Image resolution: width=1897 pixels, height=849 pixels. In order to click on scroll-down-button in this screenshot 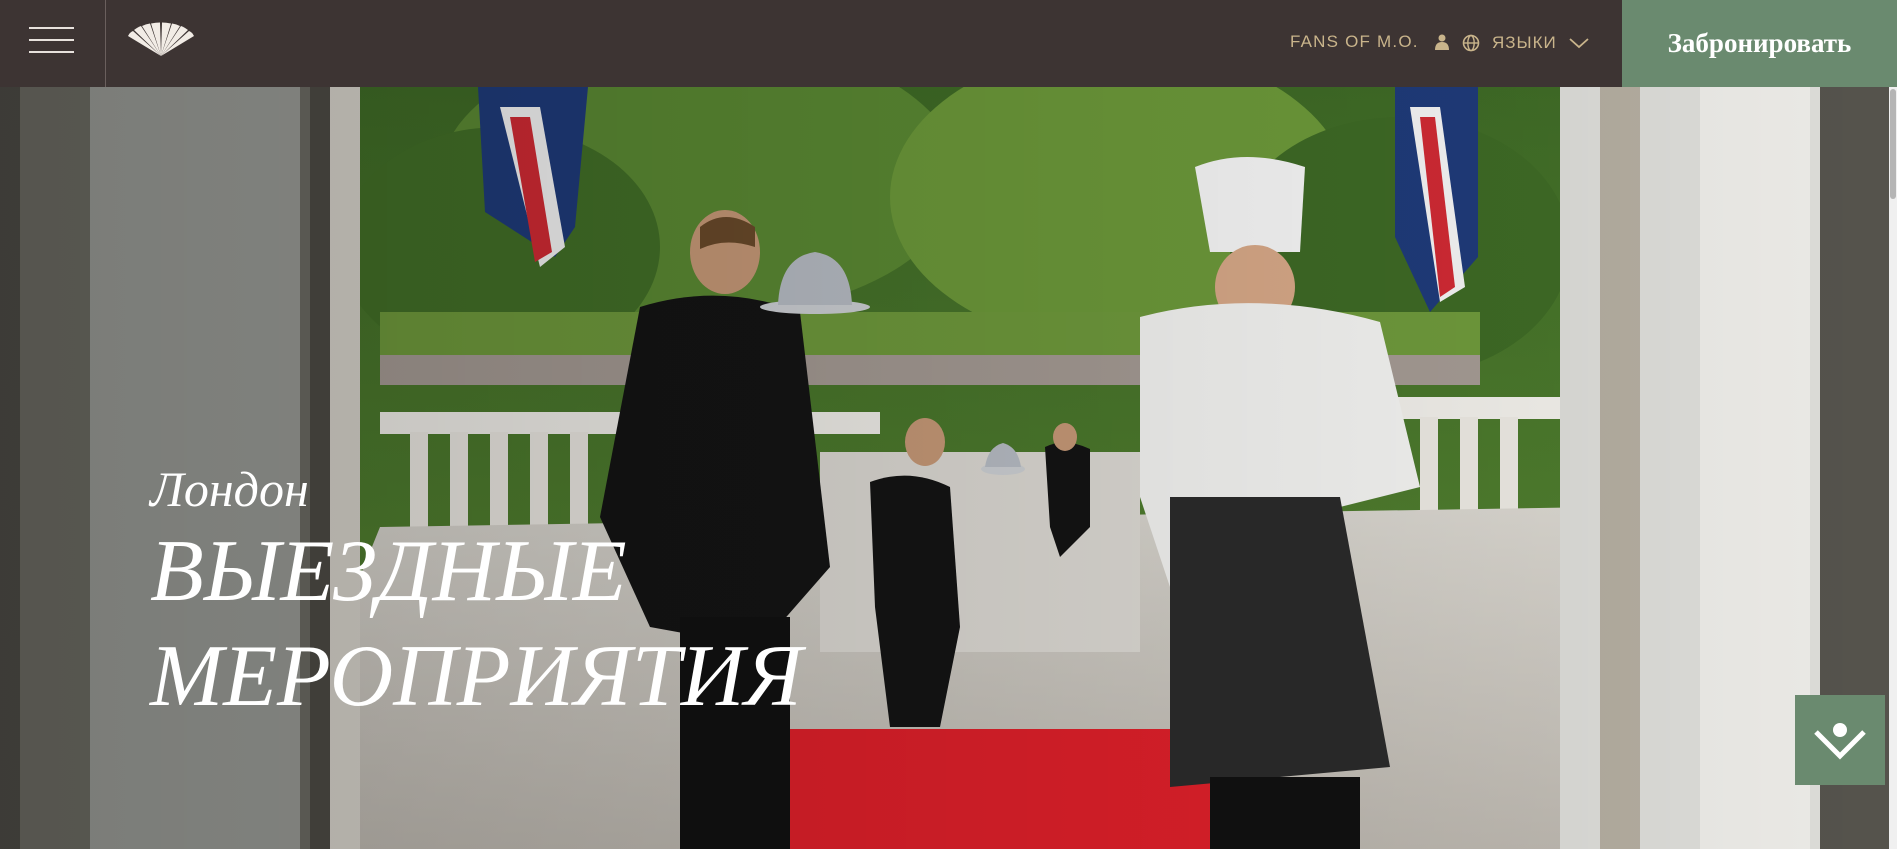, I will do `click(1840, 740)`.